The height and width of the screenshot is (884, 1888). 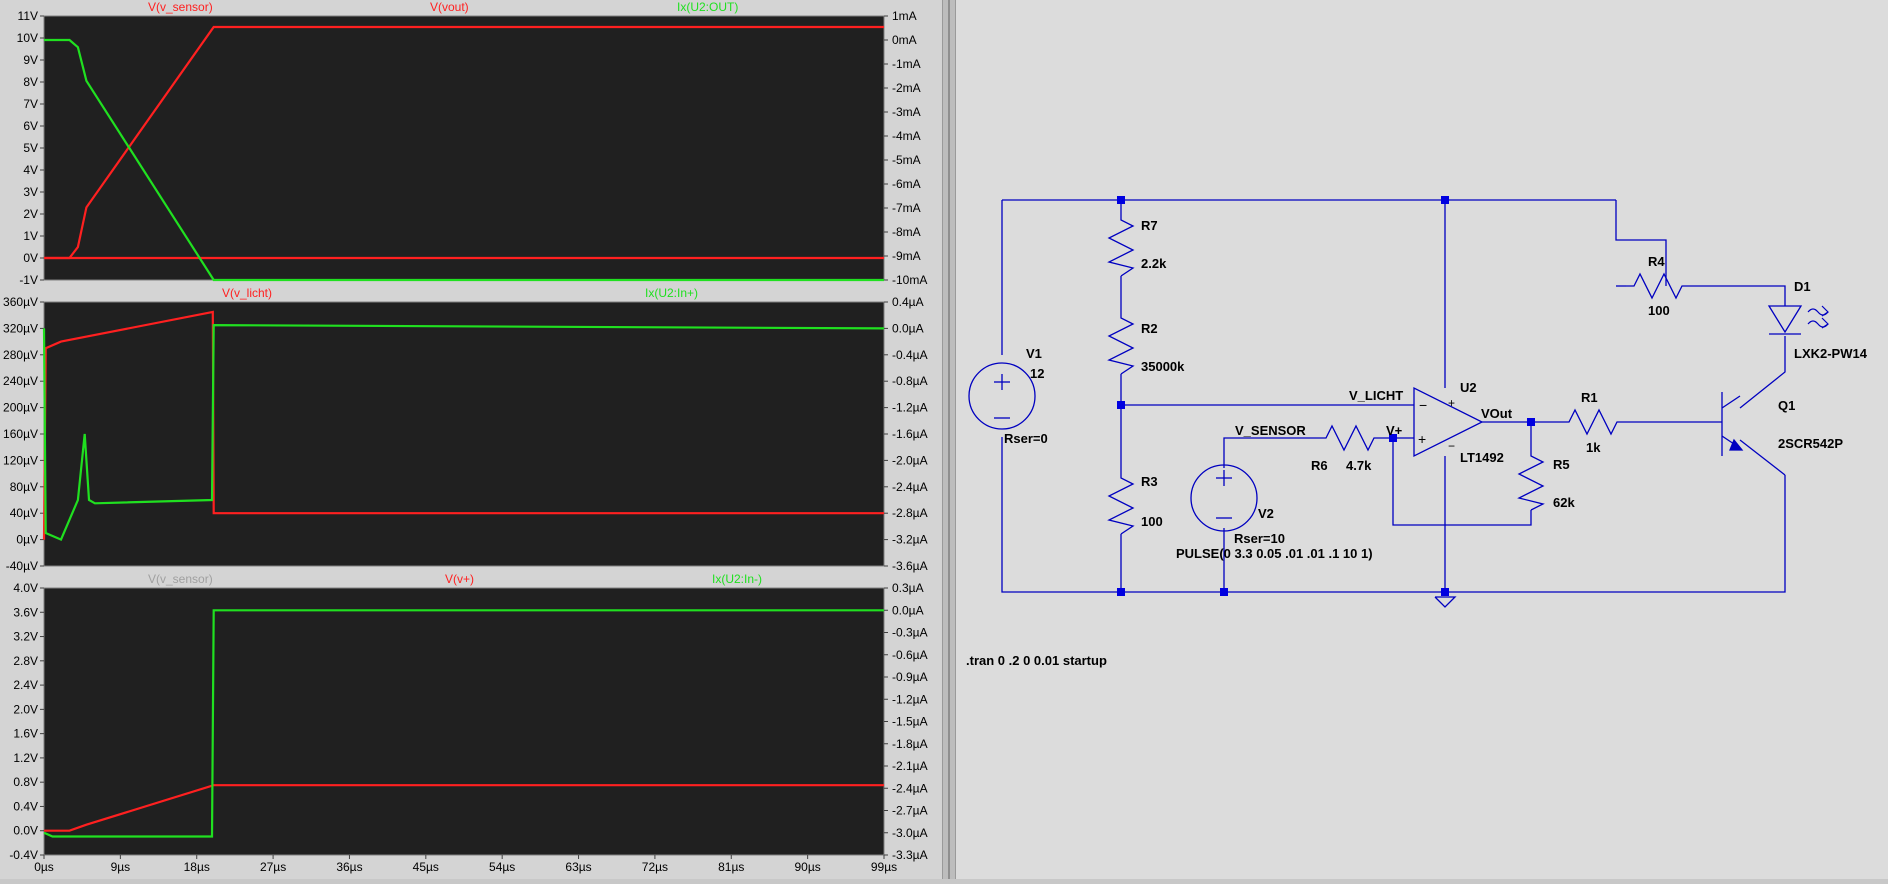 I want to click on r1-name: R1, so click(x=1589, y=397).